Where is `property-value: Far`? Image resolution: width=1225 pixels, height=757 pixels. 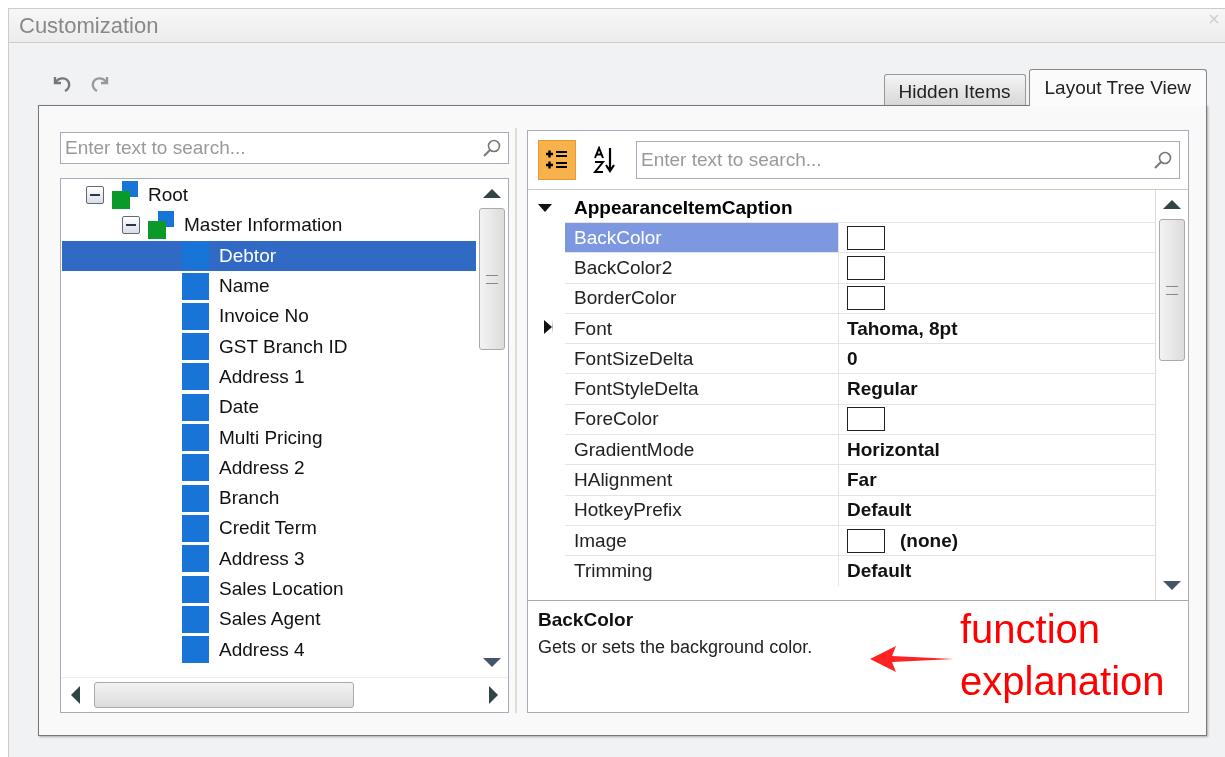 property-value: Far is located at coordinates (862, 480).